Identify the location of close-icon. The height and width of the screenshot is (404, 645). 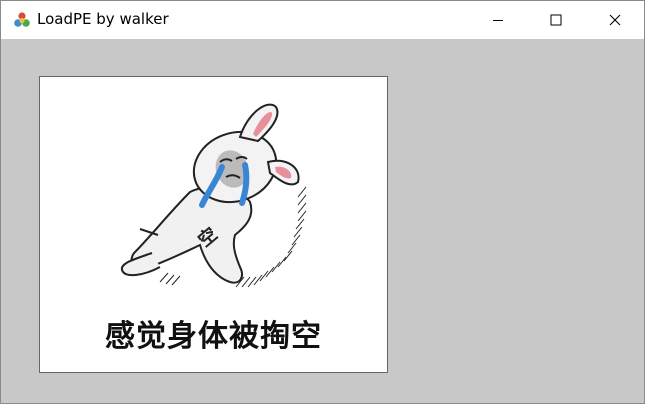
(615, 20).